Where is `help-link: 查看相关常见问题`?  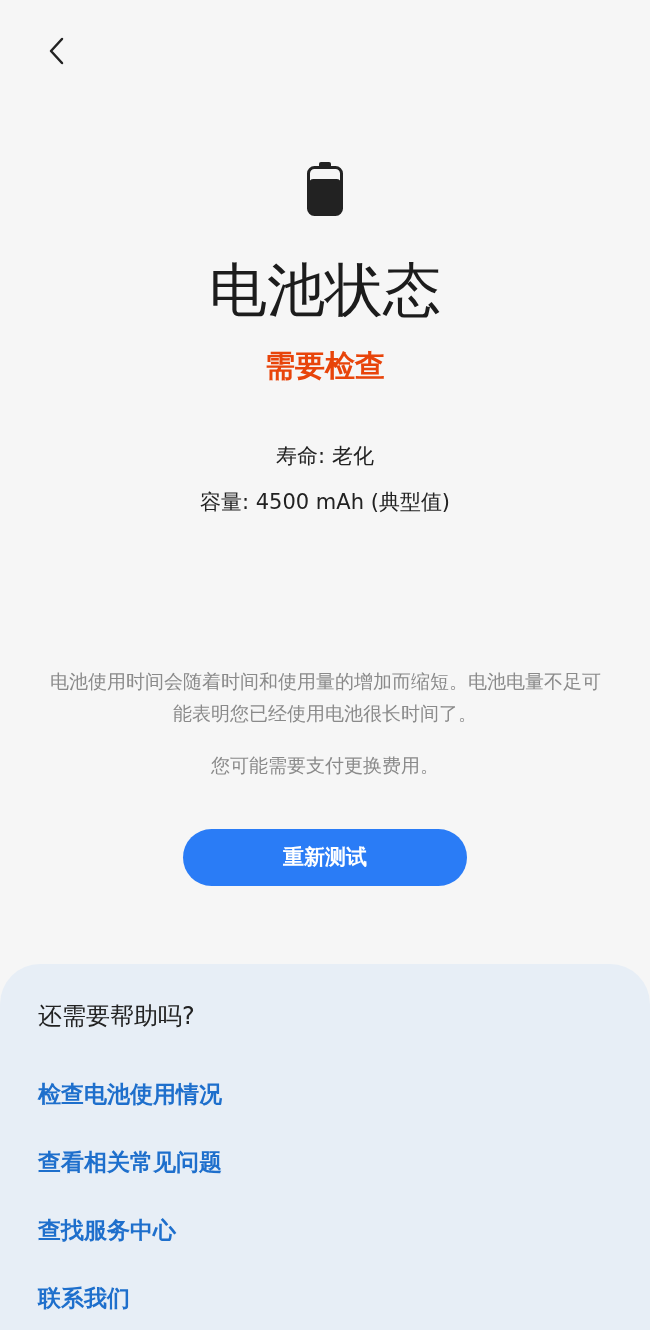
help-link: 查看相关常见问题 is located at coordinates (130, 1162).